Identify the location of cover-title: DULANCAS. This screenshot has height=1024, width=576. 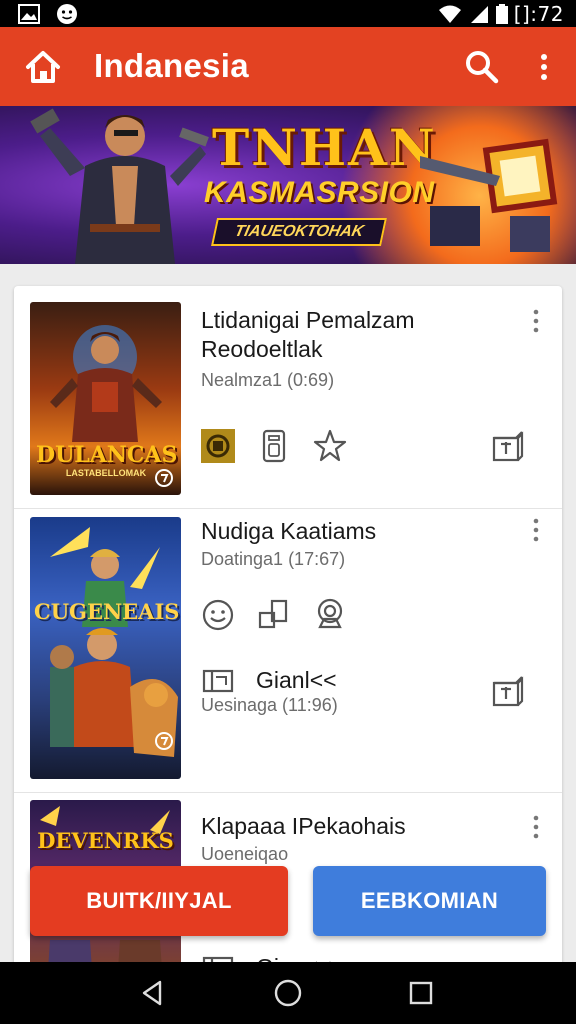
(107, 455).